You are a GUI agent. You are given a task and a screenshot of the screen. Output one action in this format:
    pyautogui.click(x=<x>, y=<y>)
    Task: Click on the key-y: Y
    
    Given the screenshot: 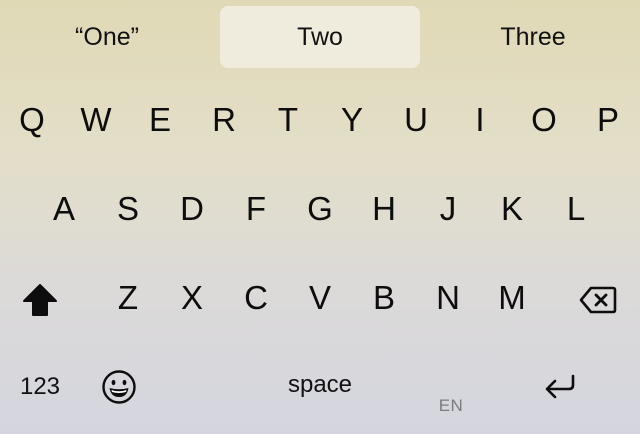 What is the action you would take?
    pyautogui.click(x=352, y=120)
    